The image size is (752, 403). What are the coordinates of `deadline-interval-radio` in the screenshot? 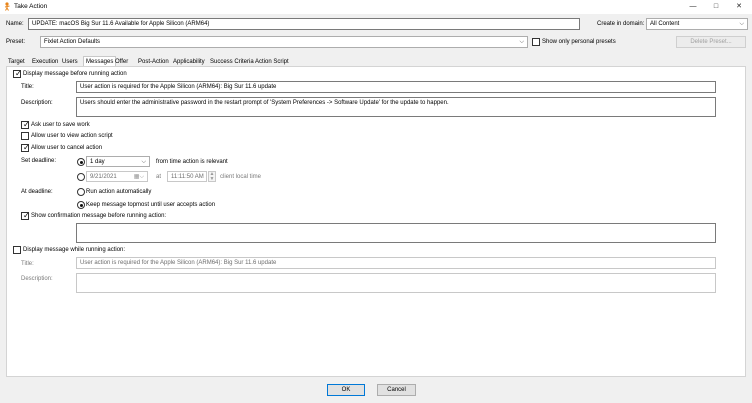 It's located at (81, 162).